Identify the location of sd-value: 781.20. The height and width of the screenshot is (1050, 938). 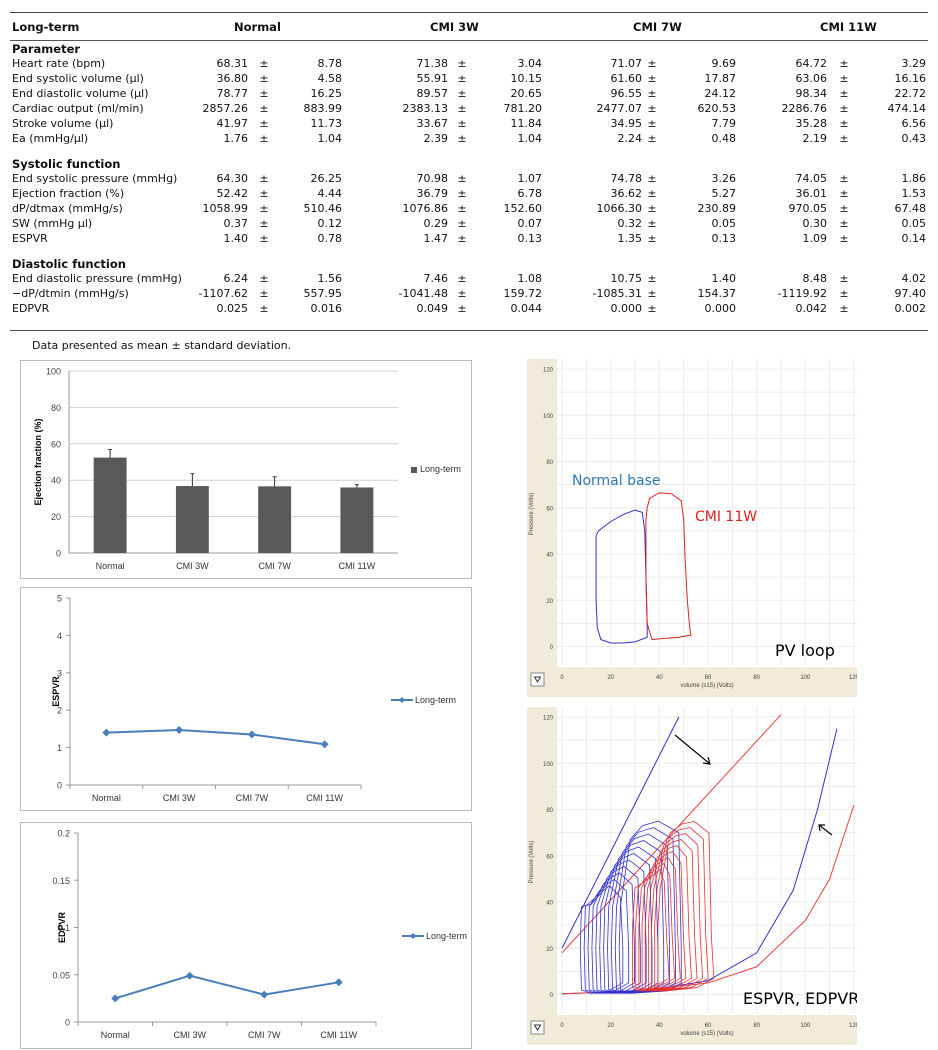
(523, 108).